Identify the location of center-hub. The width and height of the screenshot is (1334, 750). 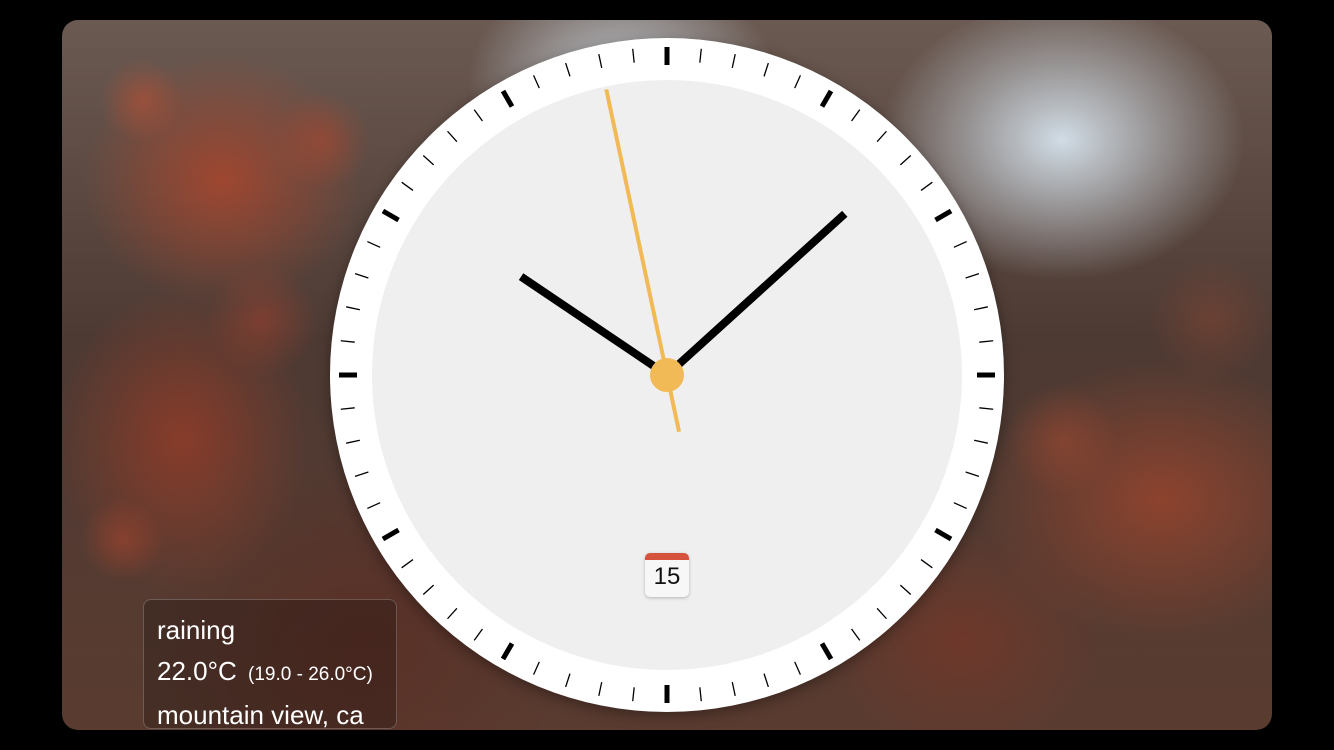
(667, 375).